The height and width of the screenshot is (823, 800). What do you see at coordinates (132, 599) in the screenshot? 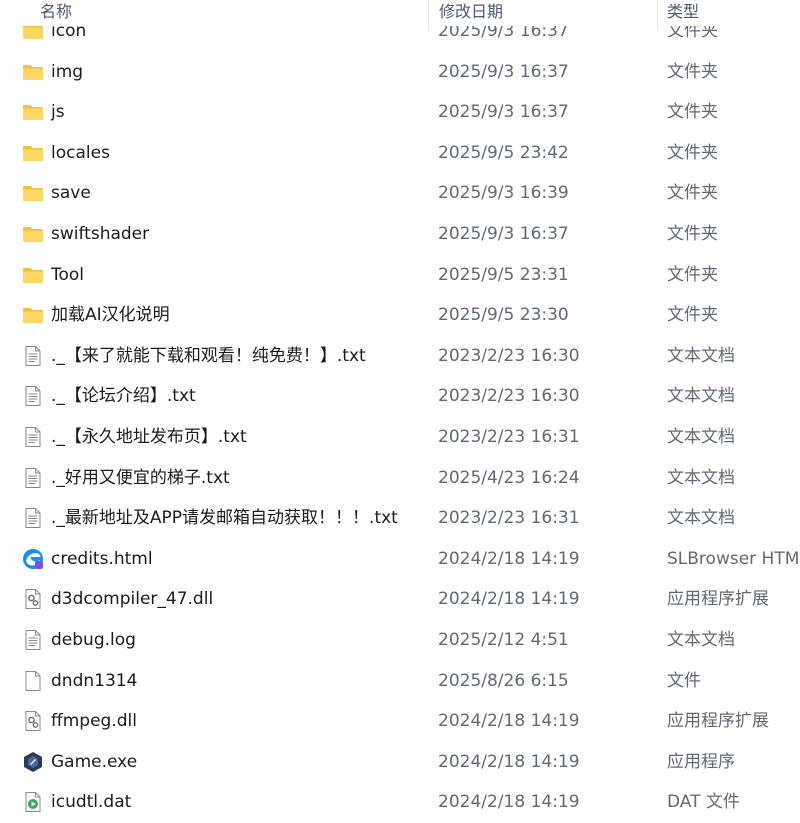
I see `file-name: d3dcompiler_47.dll` at bounding box center [132, 599].